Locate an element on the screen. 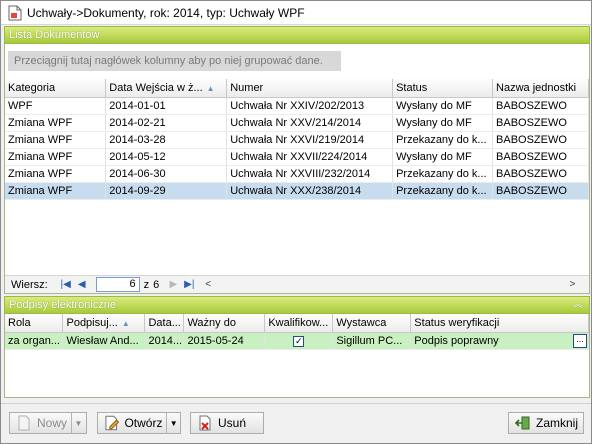 This screenshot has height=444, width=592. open-button: Otwórz ▼ is located at coordinates (139, 423).